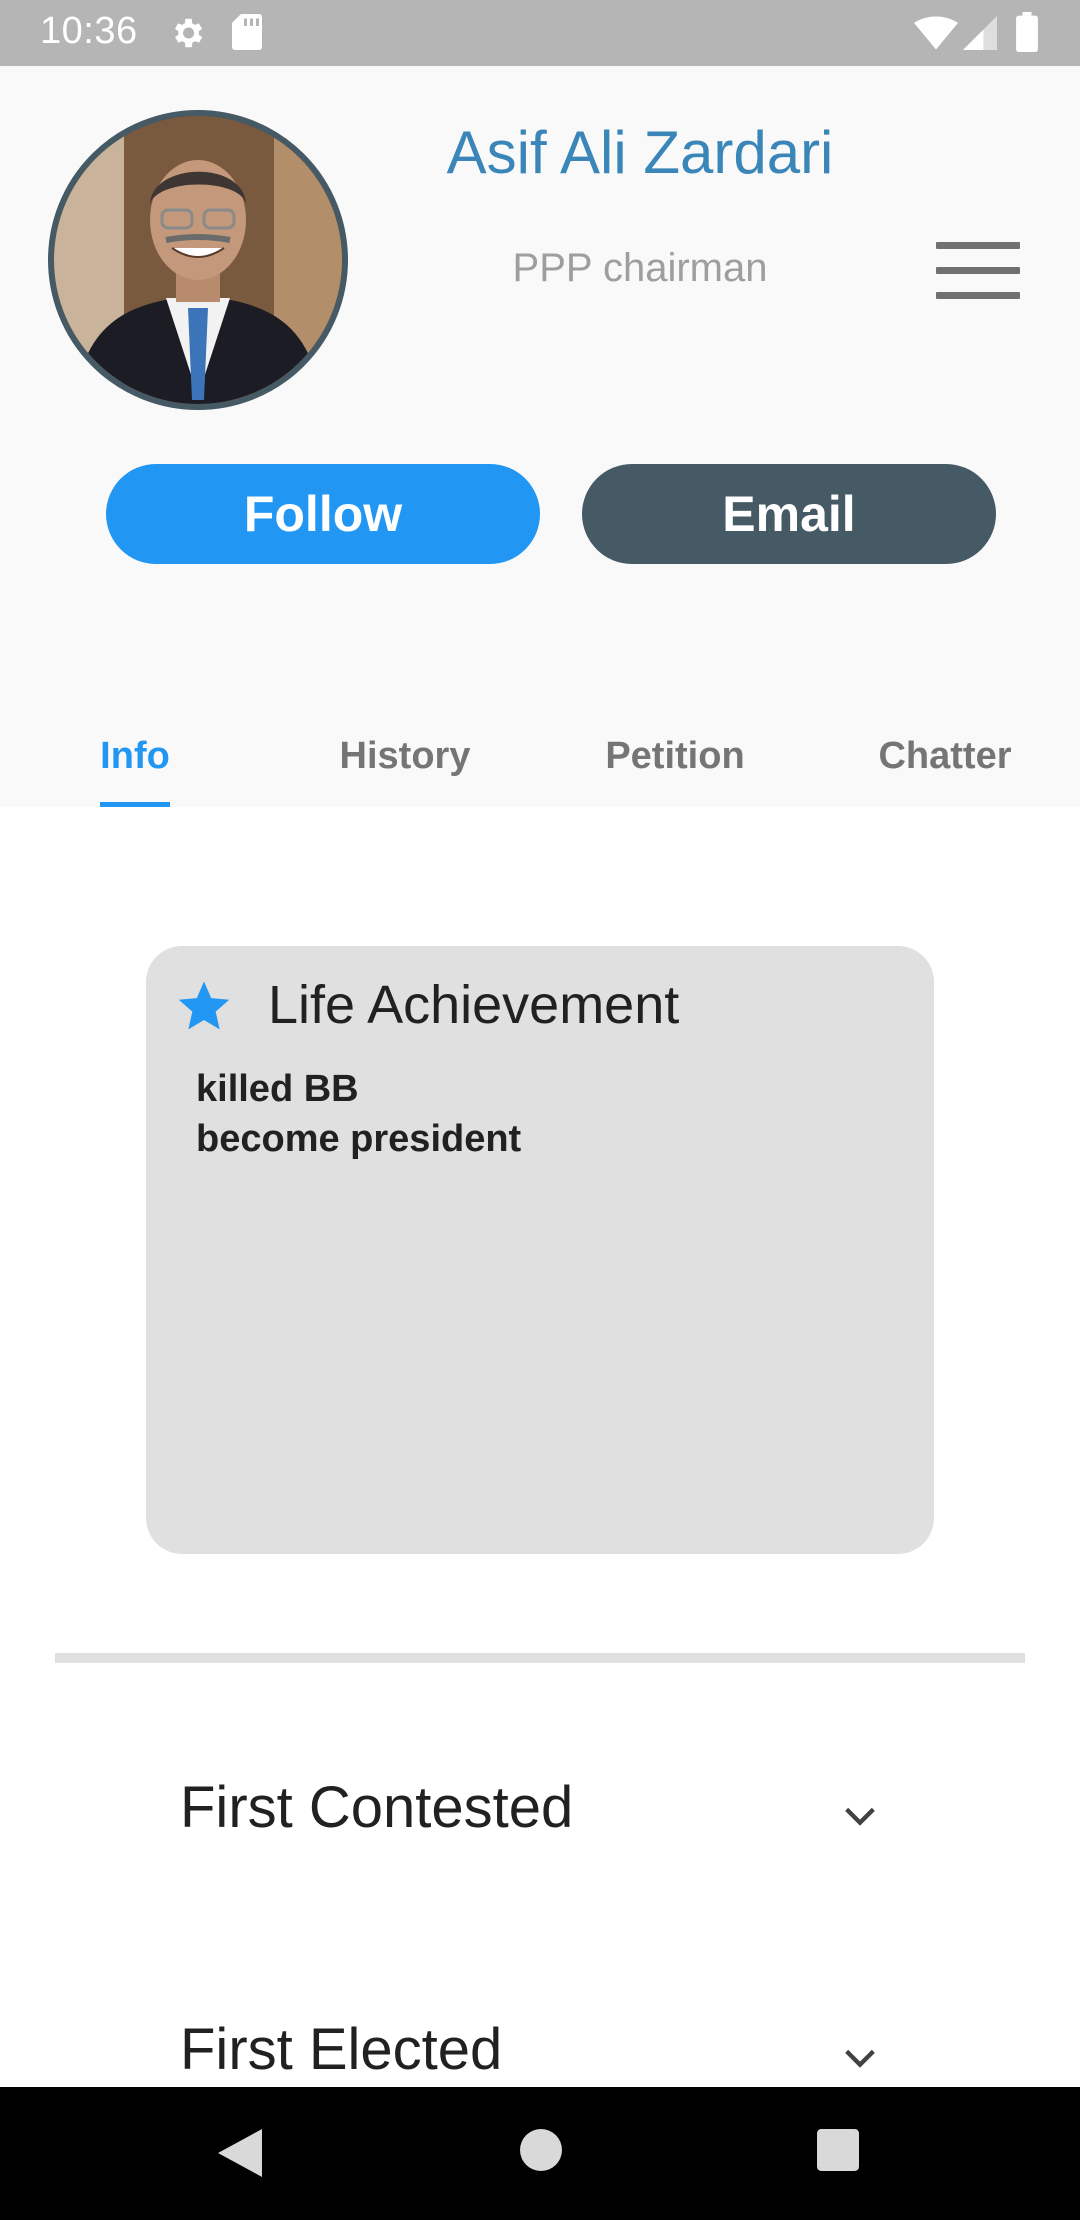 This screenshot has height=2220, width=1080. What do you see at coordinates (187, 35) in the screenshot?
I see `gear-icon` at bounding box center [187, 35].